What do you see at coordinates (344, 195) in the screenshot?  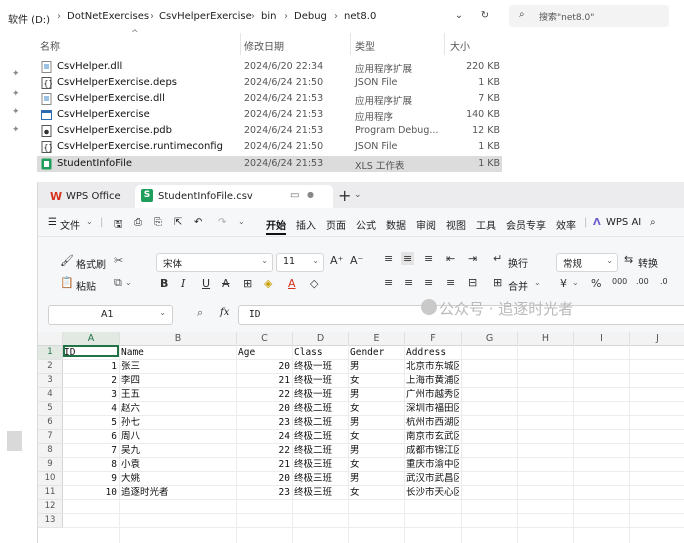 I see `new-tab-icon: +` at bounding box center [344, 195].